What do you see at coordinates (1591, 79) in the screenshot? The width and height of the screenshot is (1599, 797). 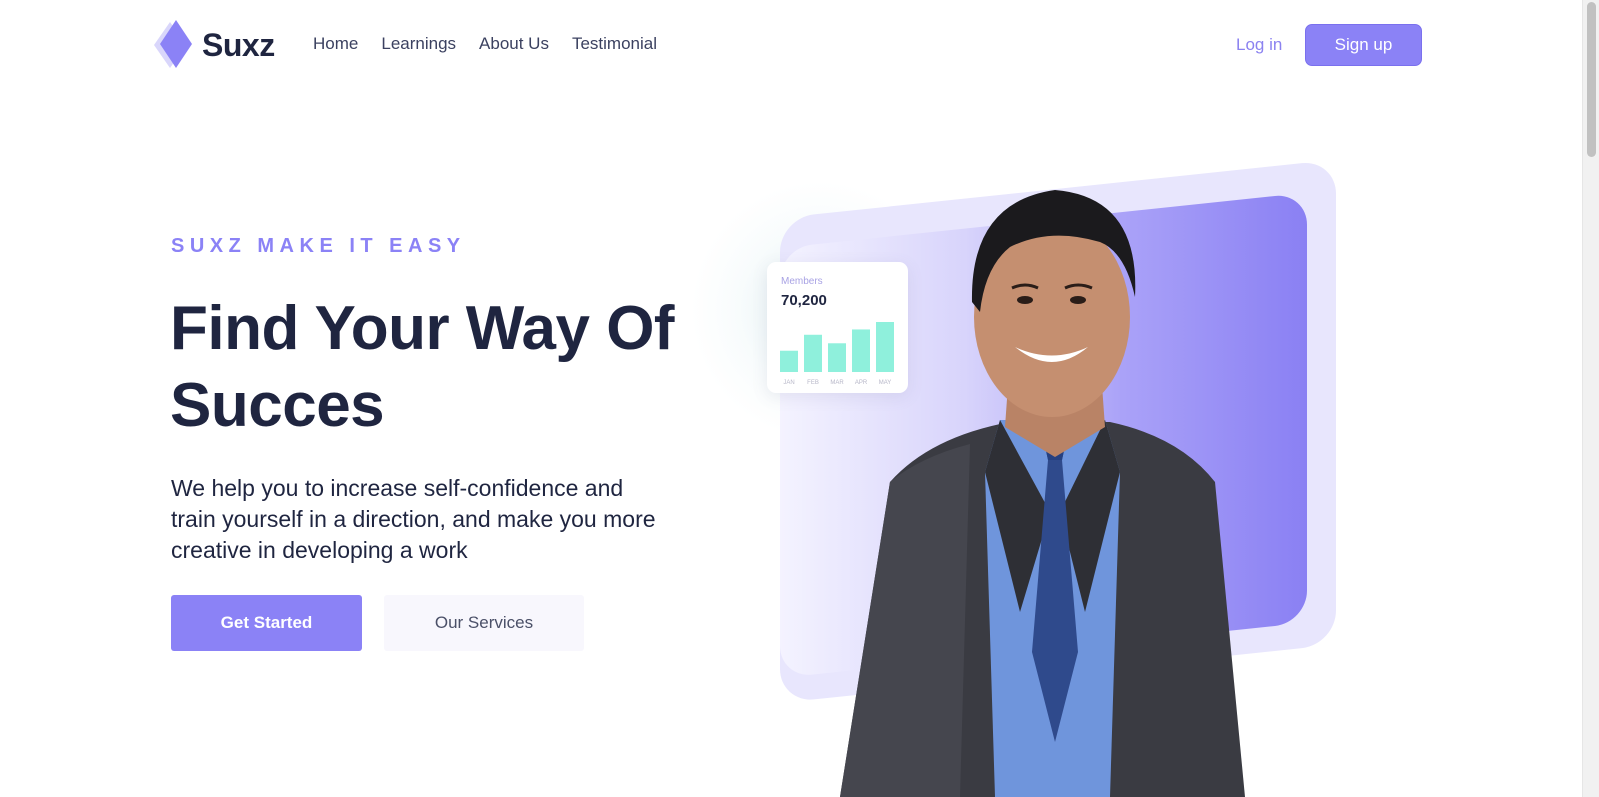 I see `scrollbar-thumb` at bounding box center [1591, 79].